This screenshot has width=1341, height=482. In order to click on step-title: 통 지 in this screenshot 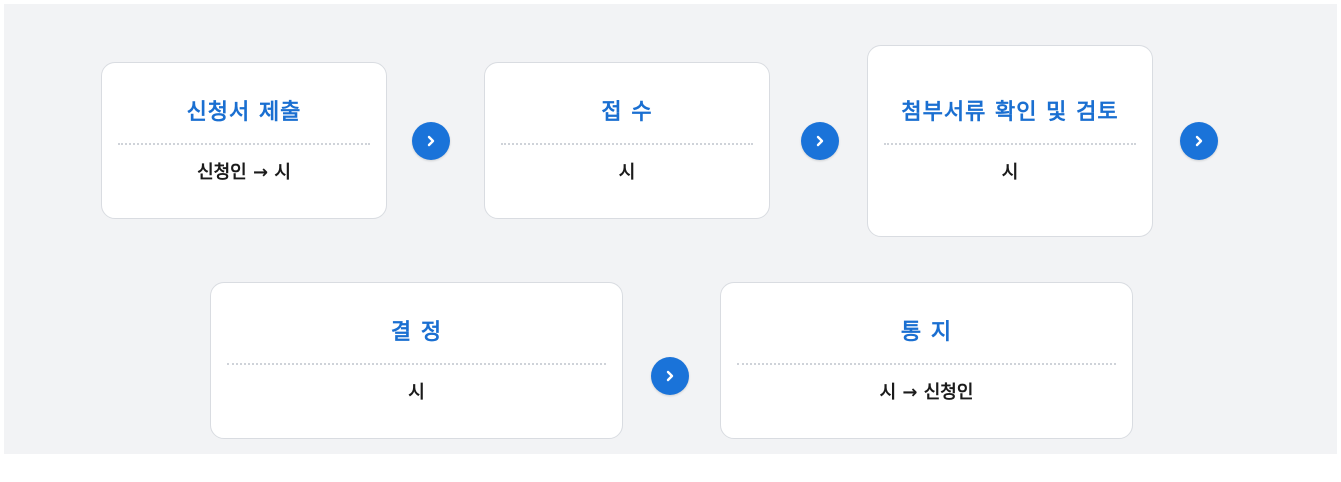, I will do `click(926, 332)`.